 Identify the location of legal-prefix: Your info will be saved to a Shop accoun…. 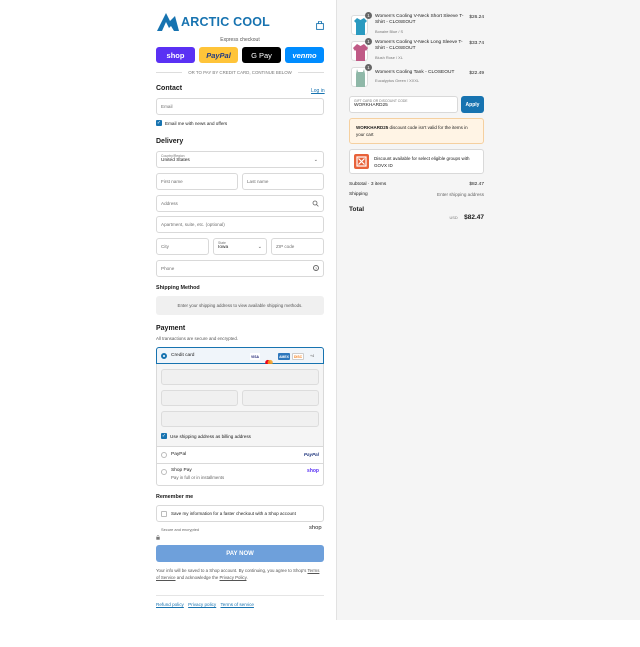
(231, 570).